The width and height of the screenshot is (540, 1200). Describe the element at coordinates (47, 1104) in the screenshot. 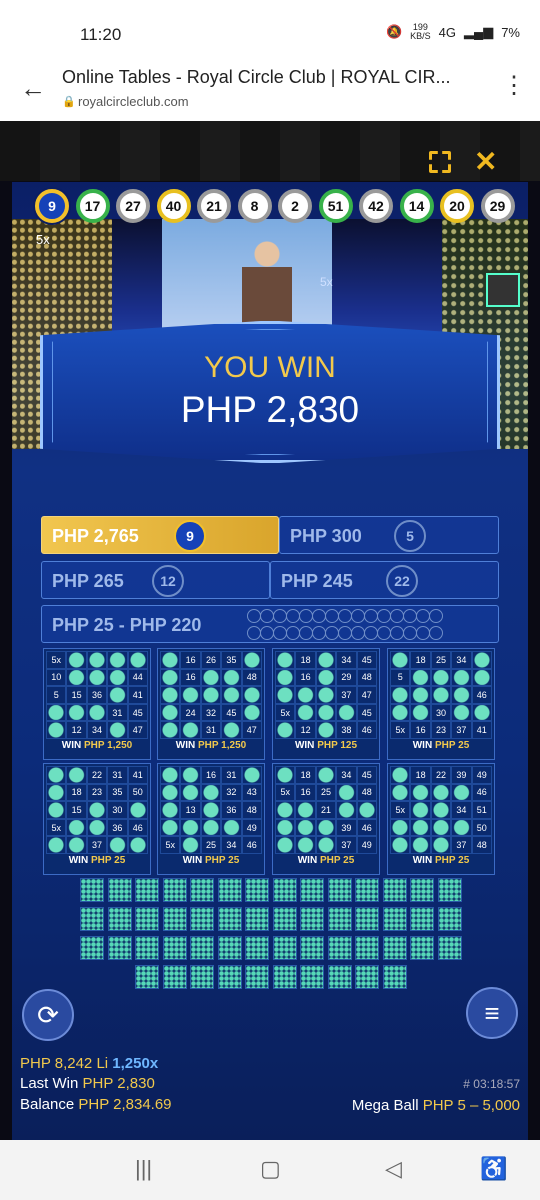

I see `balance-label: Balance` at that location.